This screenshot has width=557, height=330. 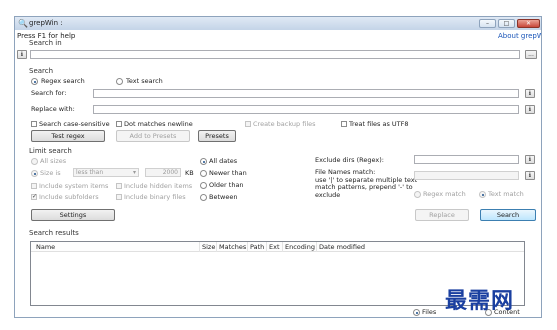 I want to click on add-to-presets-button: Add to Presets, so click(x=153, y=136).